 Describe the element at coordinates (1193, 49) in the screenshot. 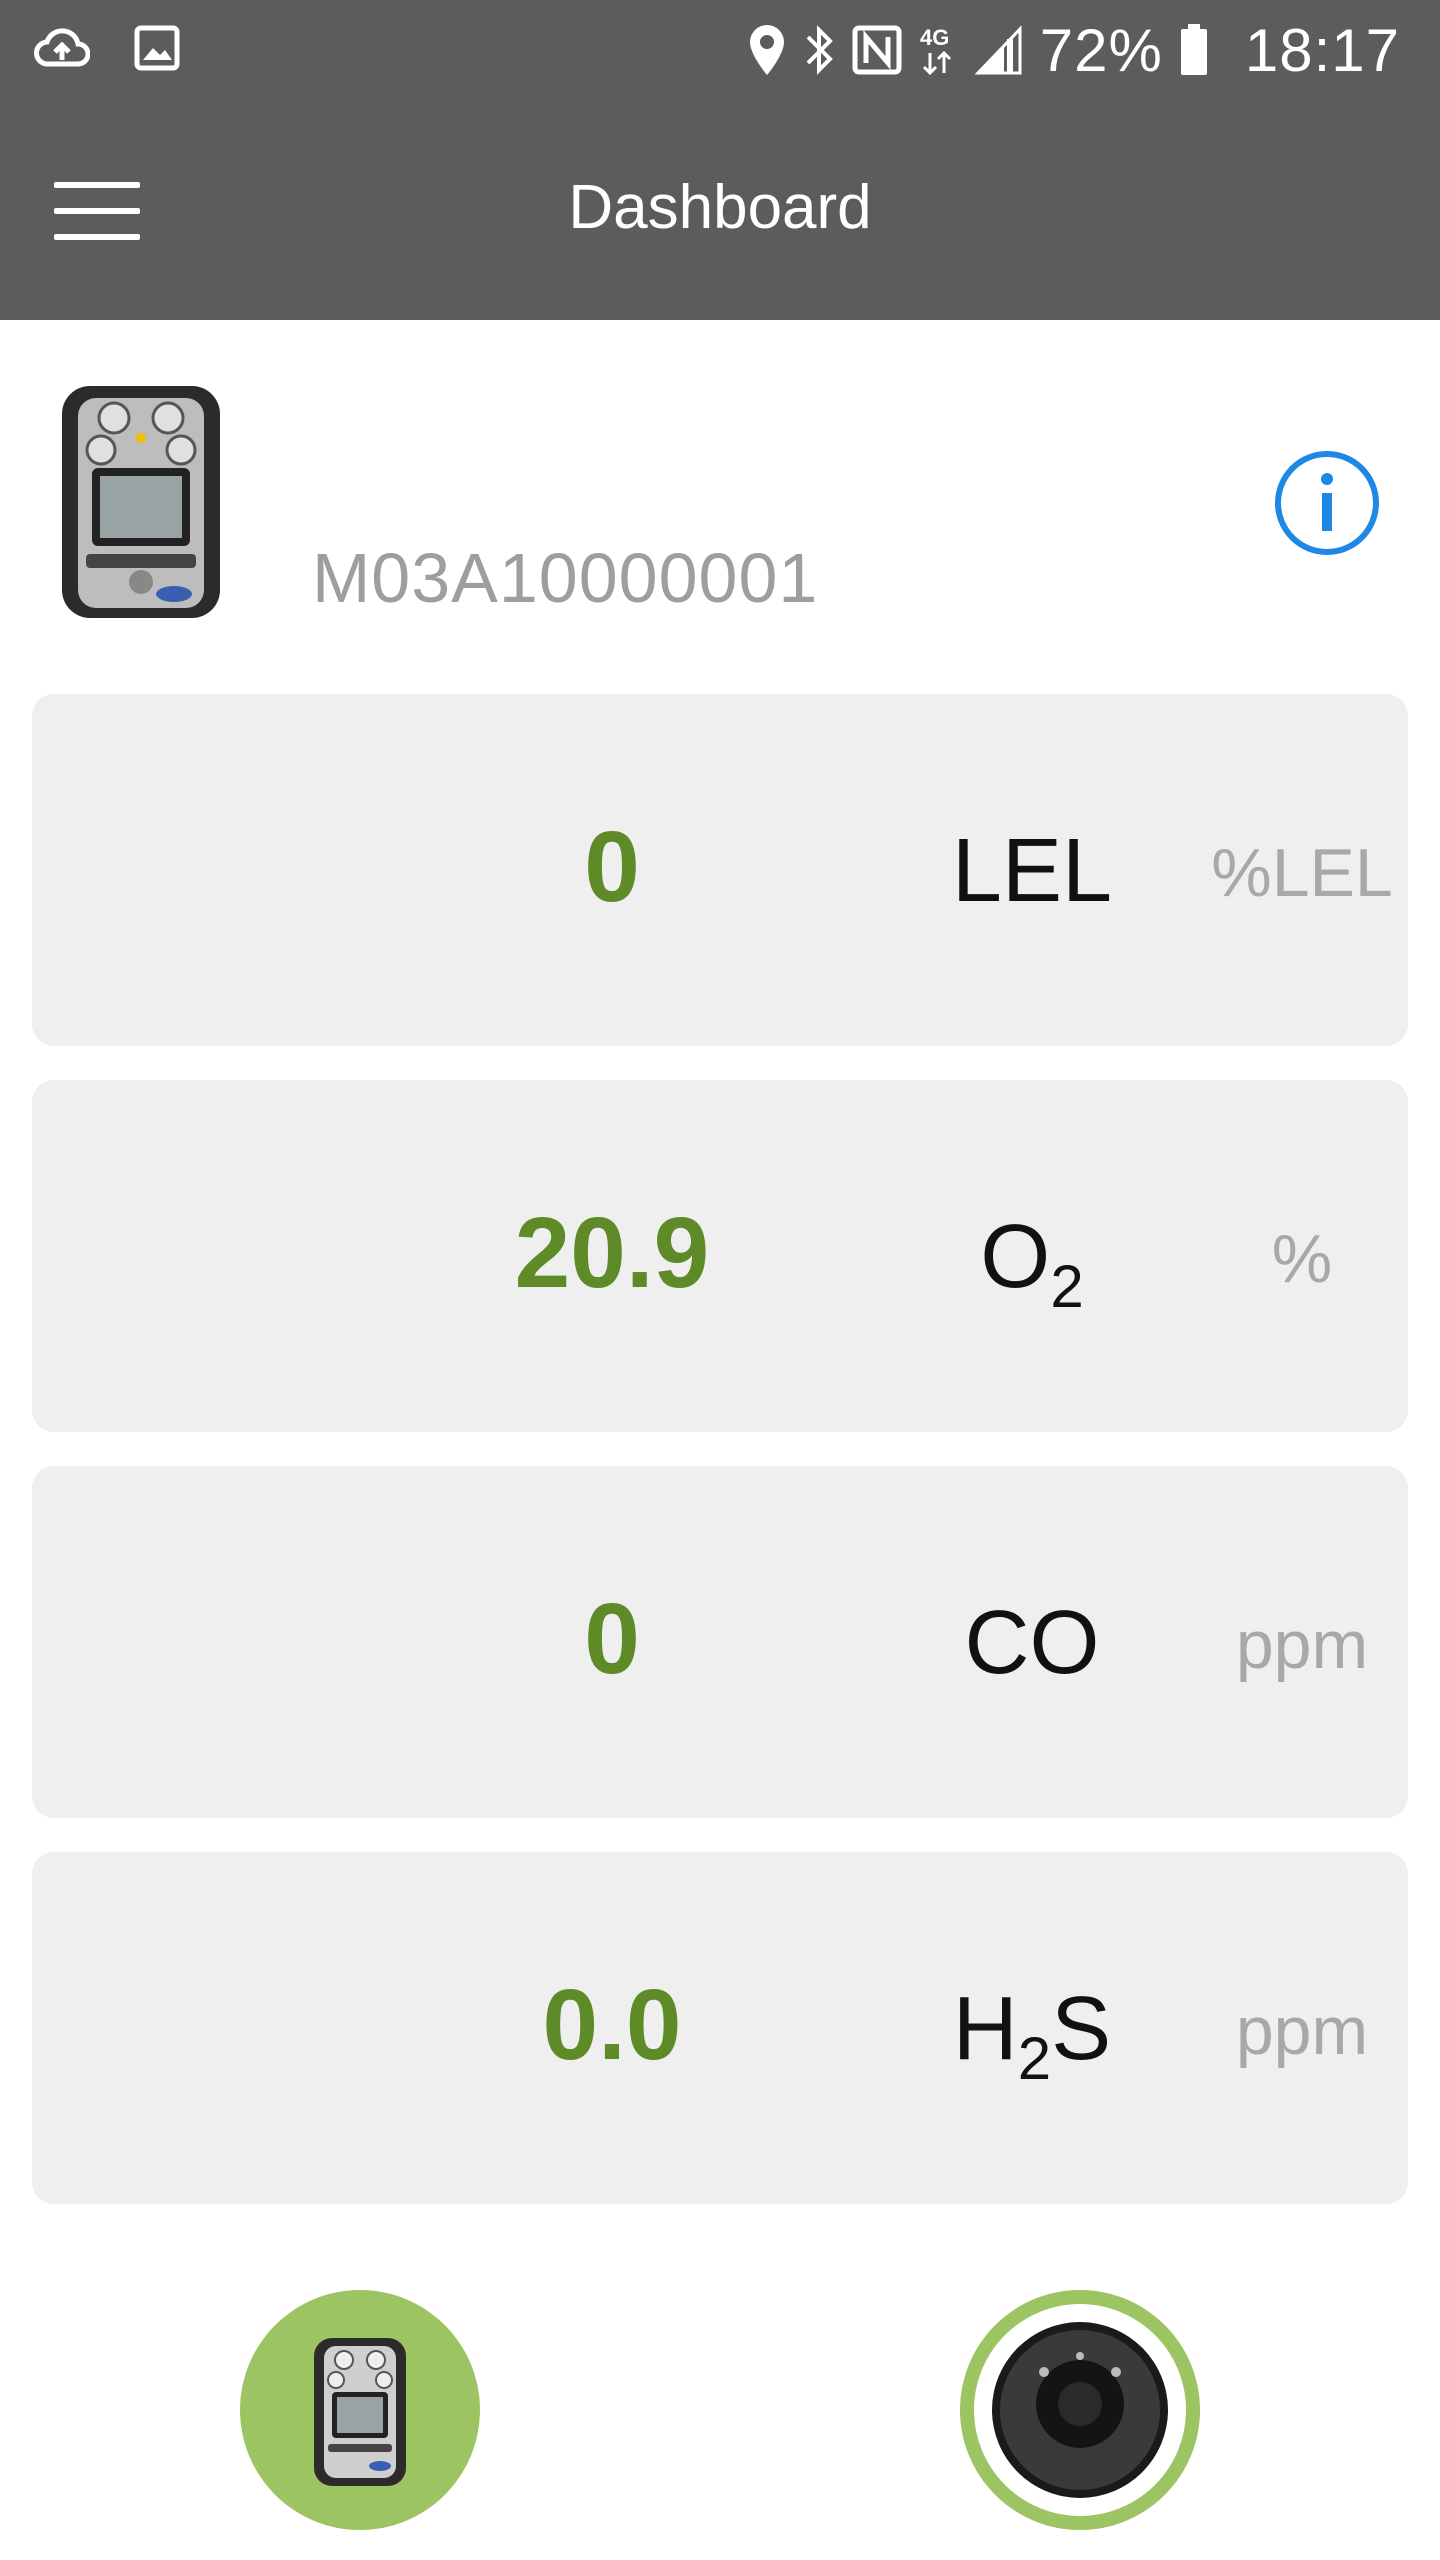

I see `battery-icon` at that location.